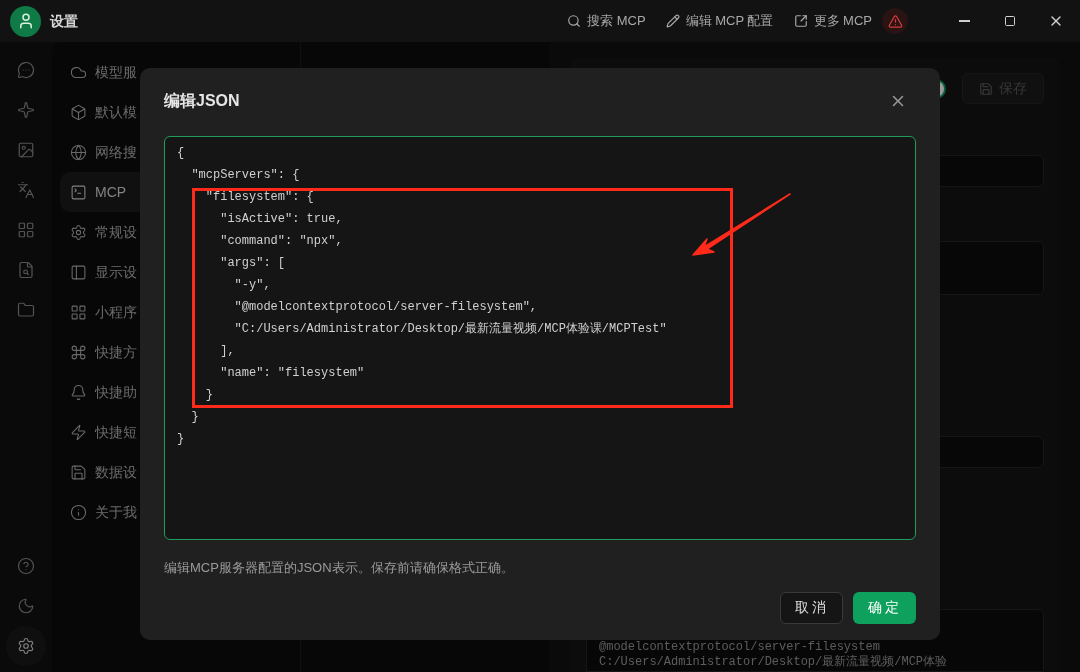  What do you see at coordinates (64, 21) in the screenshot?
I see `window-title: 设置` at bounding box center [64, 21].